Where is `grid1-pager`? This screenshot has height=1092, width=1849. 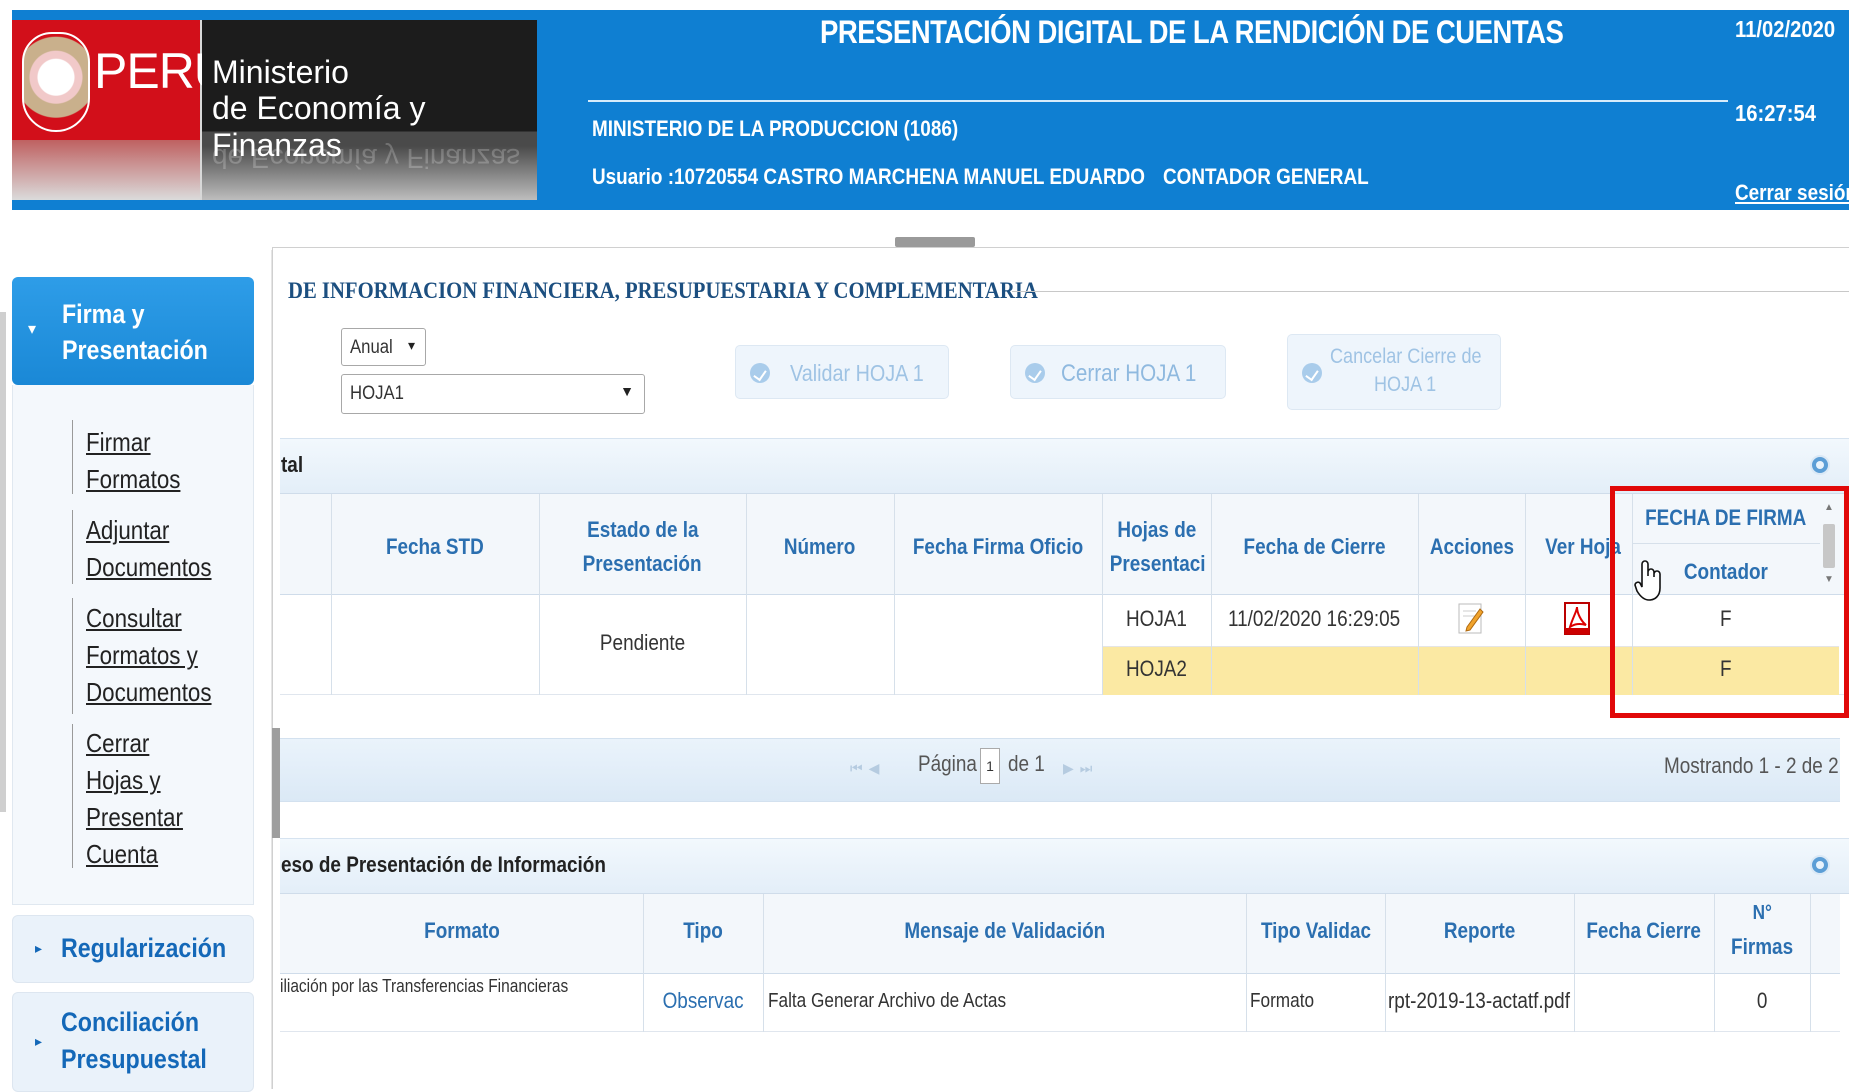
grid1-pager is located at coordinates (1060, 770).